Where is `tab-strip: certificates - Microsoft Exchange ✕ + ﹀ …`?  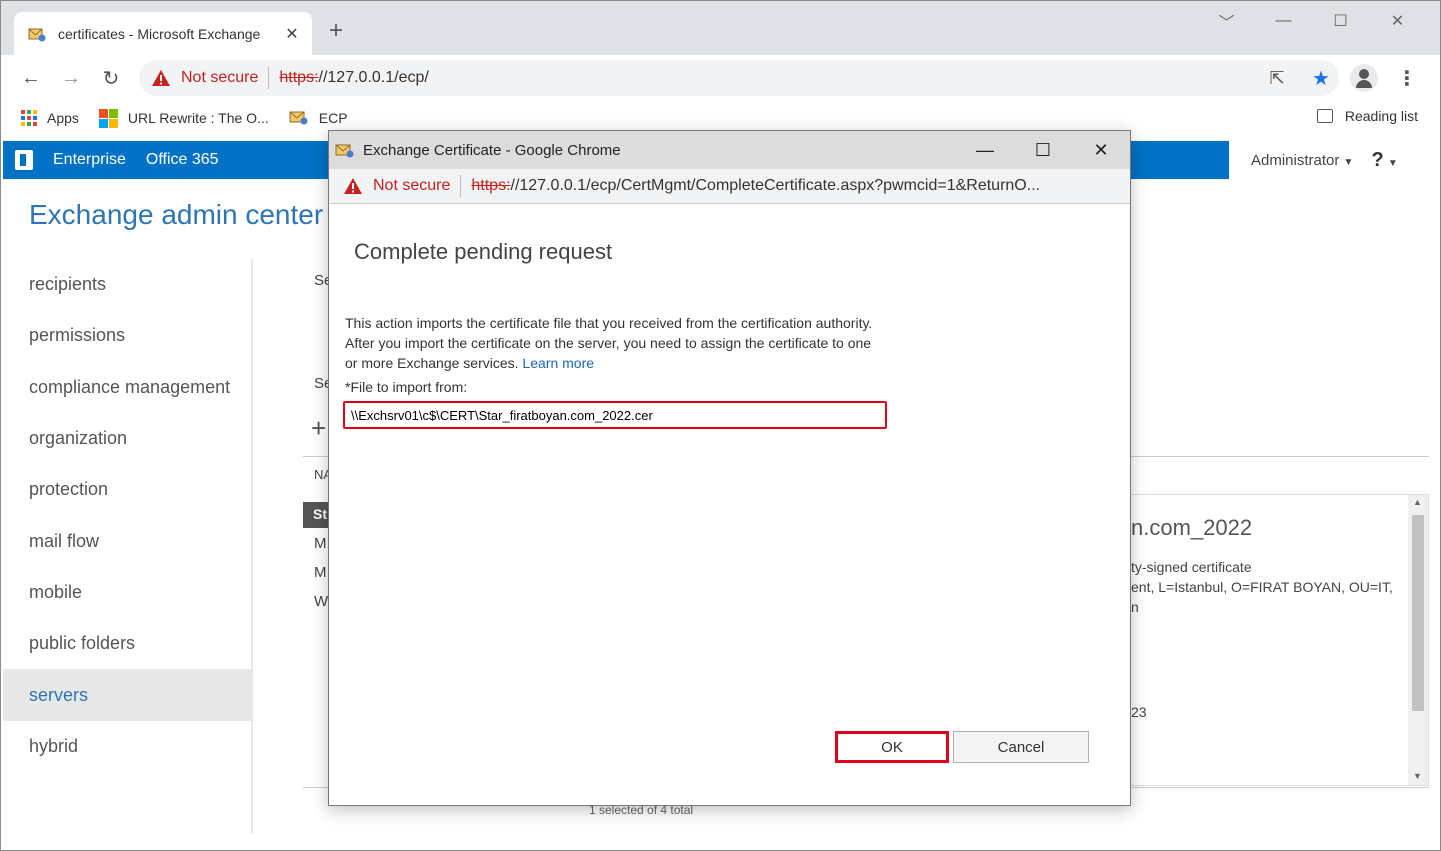
tab-strip: certificates - Microsoft Exchange ✕ + ﹀ … is located at coordinates (720, 28).